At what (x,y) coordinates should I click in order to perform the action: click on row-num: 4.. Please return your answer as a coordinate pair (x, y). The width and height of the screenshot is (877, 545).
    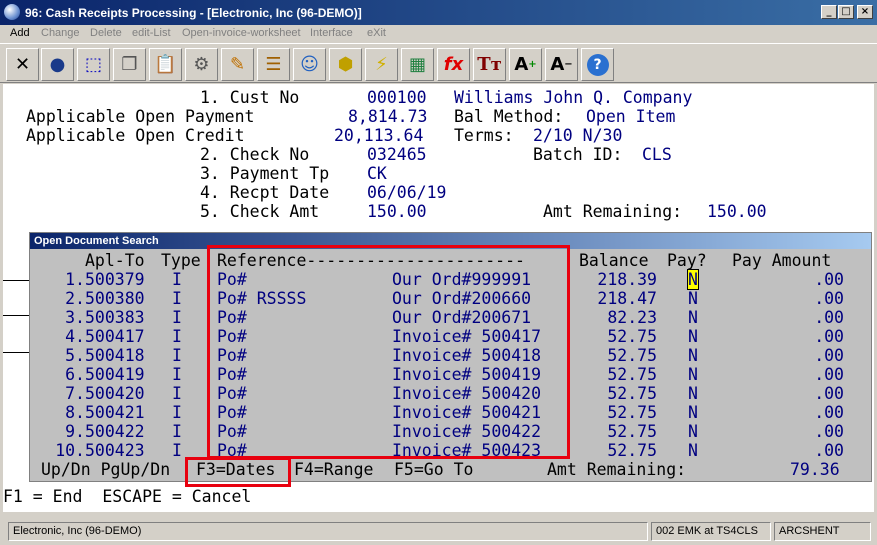
    Looking at the image, I should click on (75, 336).